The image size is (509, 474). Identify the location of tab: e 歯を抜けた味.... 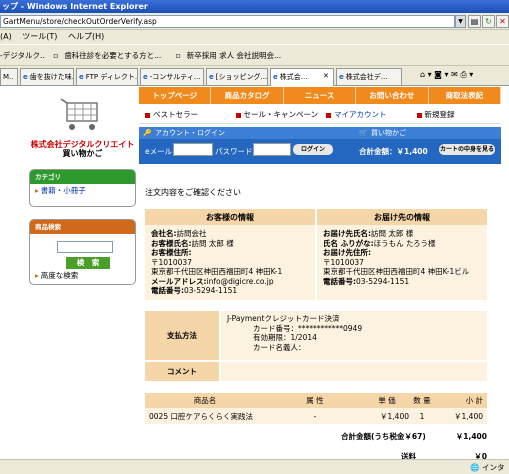
(47, 76).